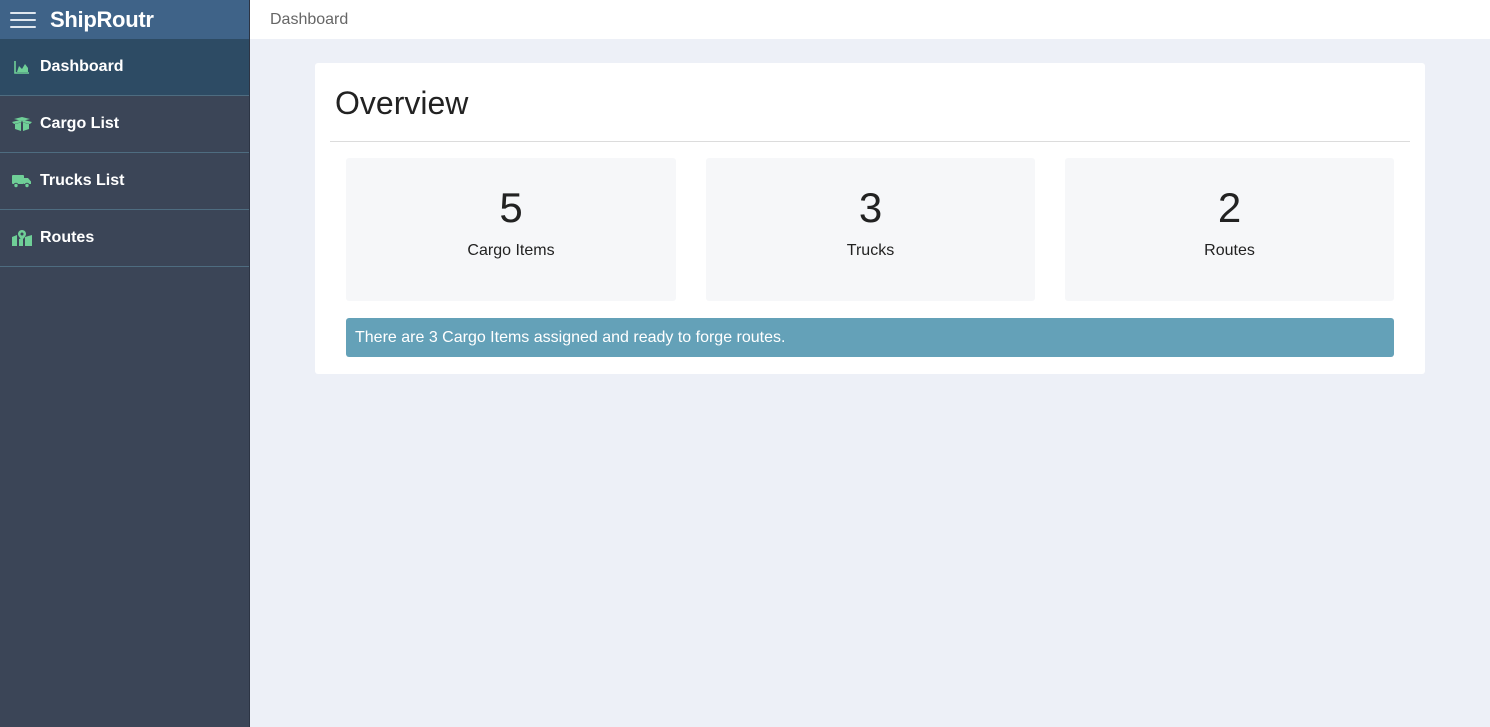  I want to click on stat-label: Routes, so click(1229, 250).